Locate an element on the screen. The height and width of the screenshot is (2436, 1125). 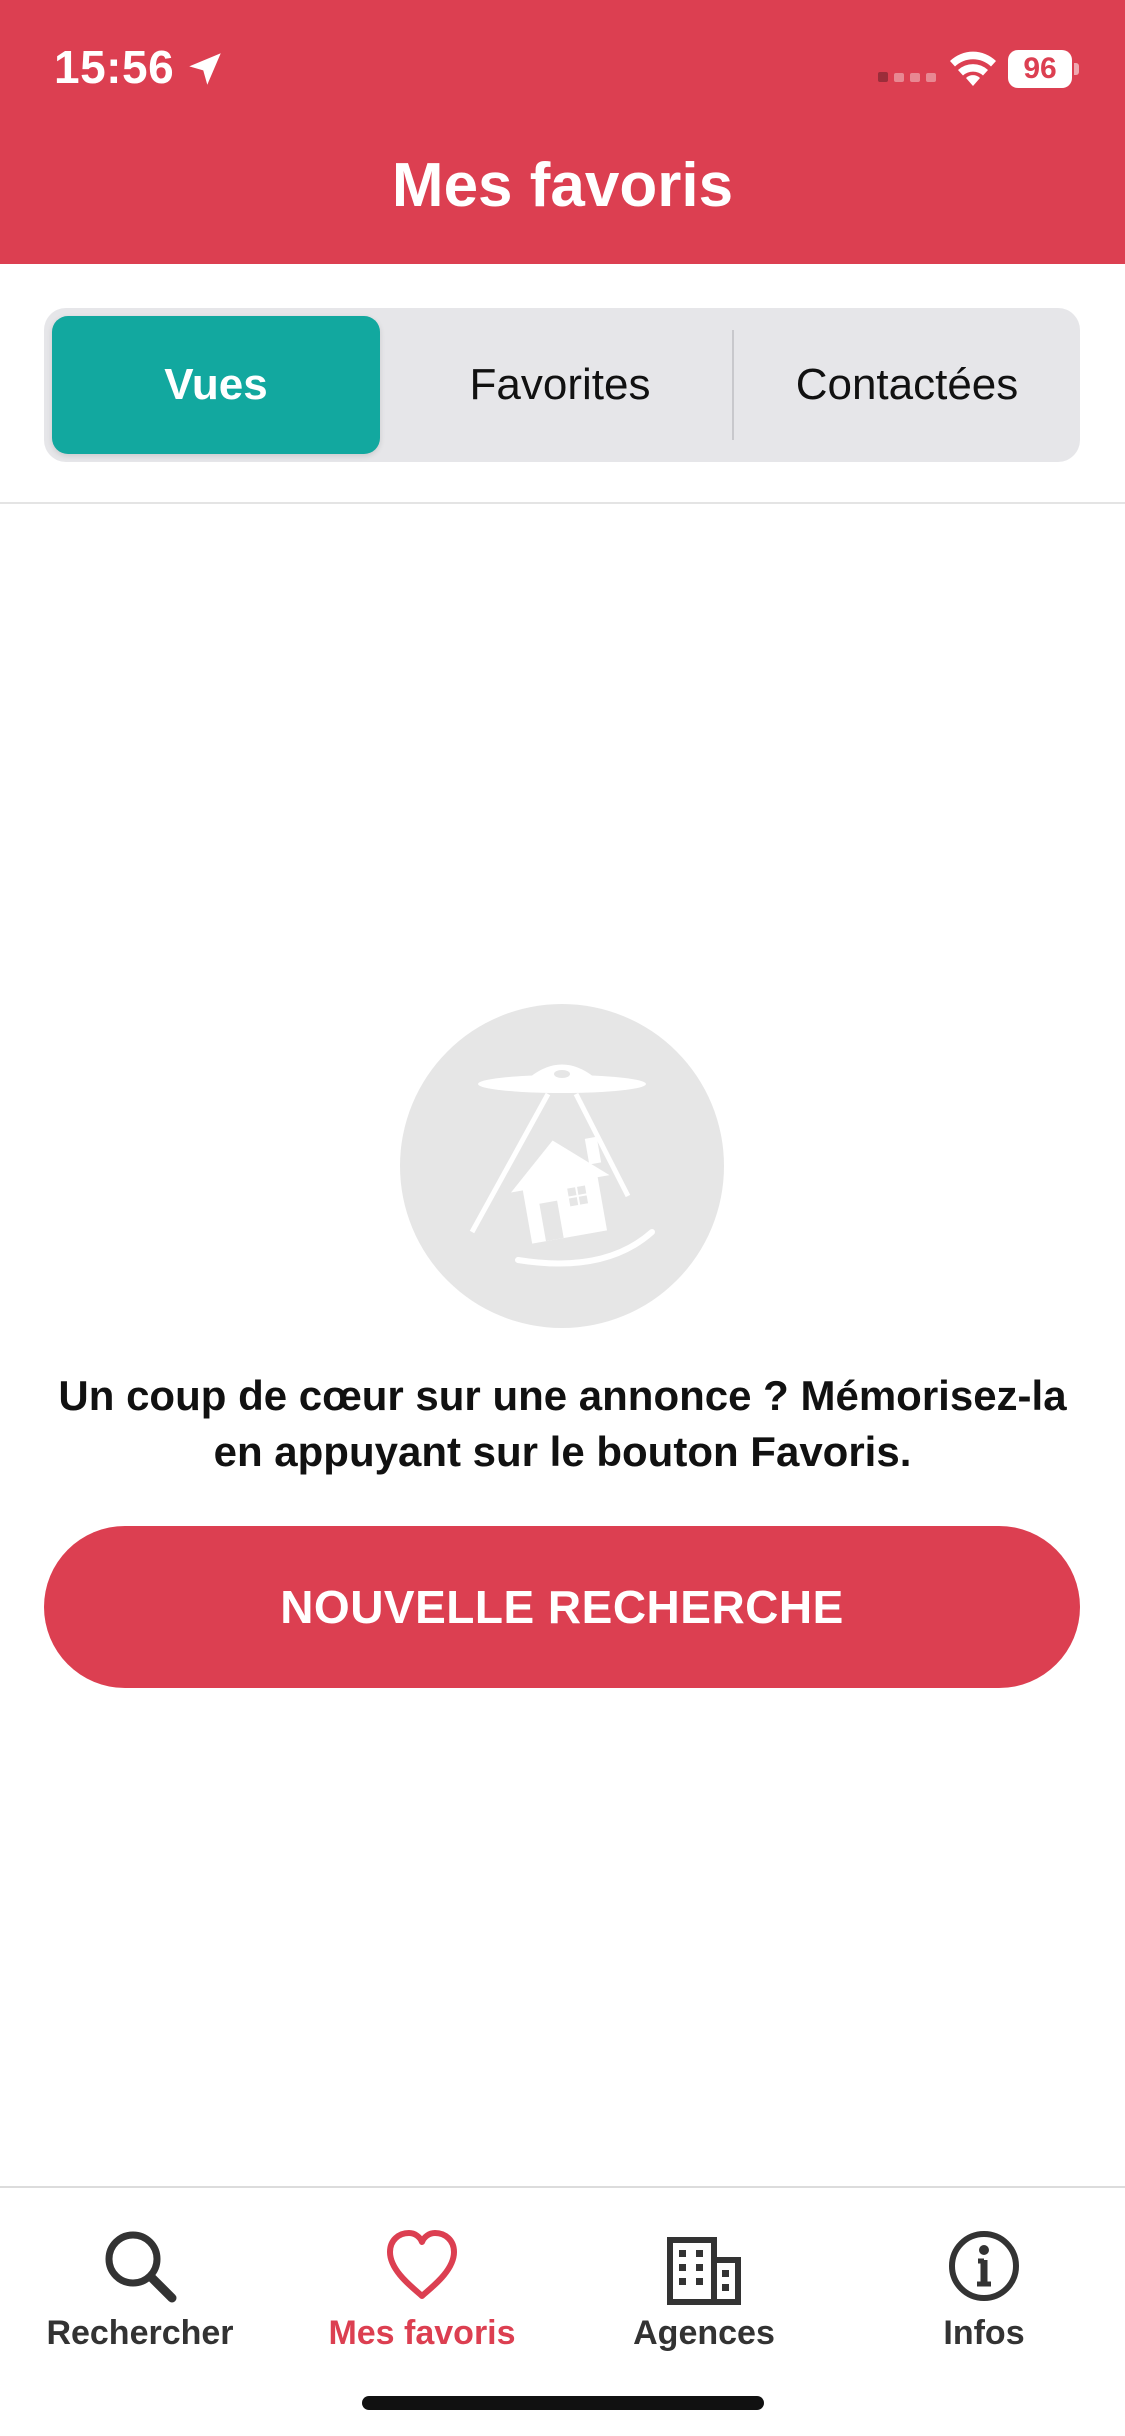
ufo-house-icon is located at coordinates (562, 1166).